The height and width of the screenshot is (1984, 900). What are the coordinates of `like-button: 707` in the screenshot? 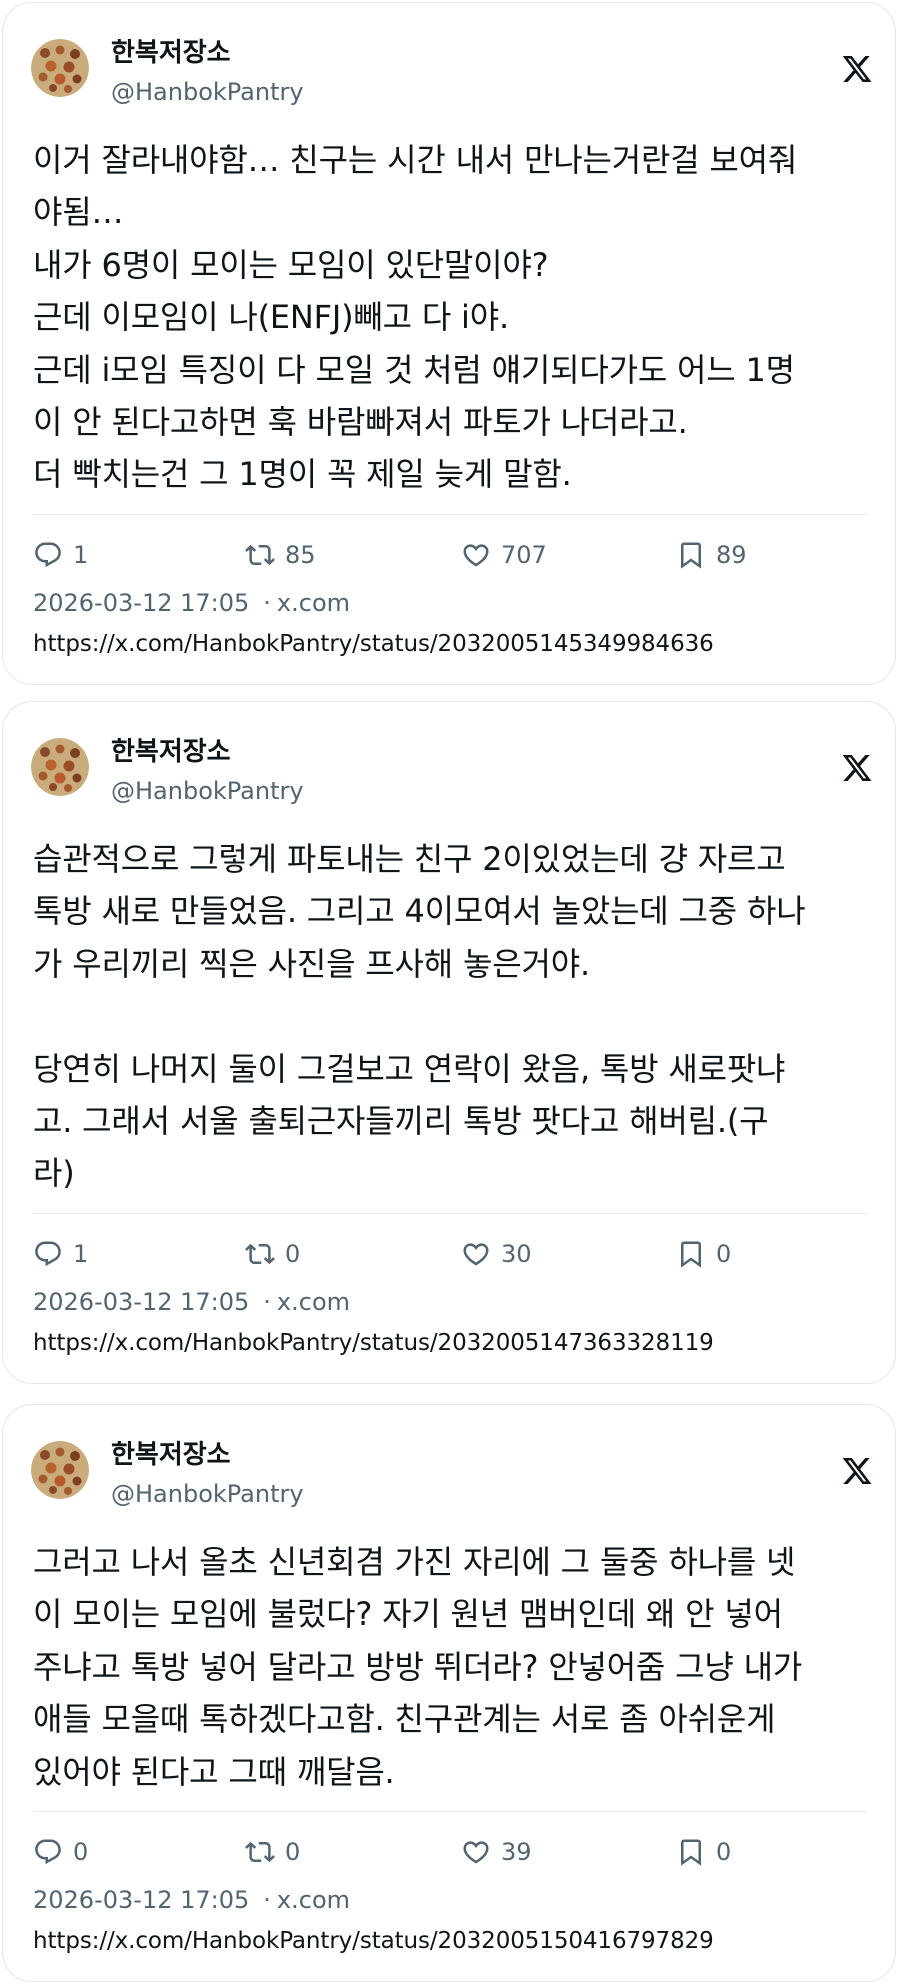 It's located at (504, 555).